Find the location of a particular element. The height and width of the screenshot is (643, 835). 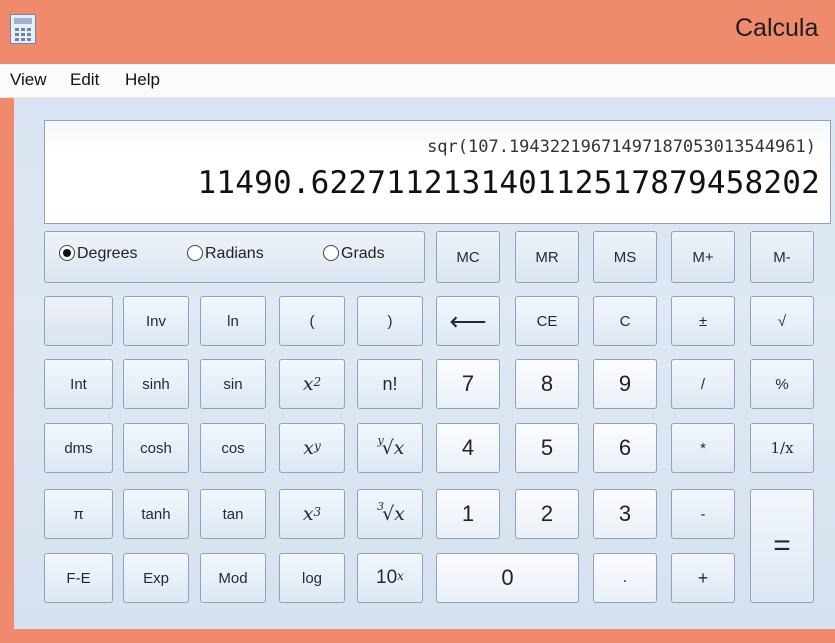

equals-symbol: = is located at coordinates (782, 545).